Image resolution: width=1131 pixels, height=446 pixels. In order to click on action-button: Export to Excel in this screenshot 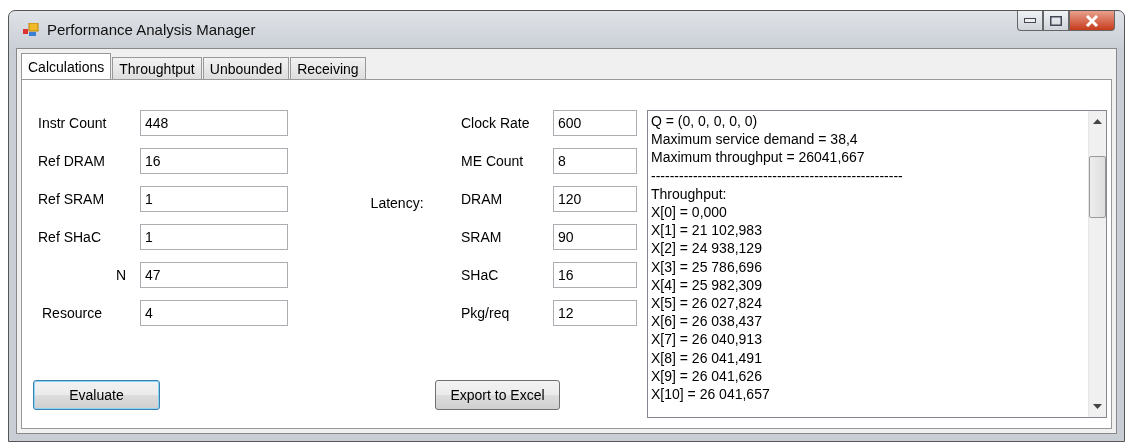, I will do `click(497, 395)`.